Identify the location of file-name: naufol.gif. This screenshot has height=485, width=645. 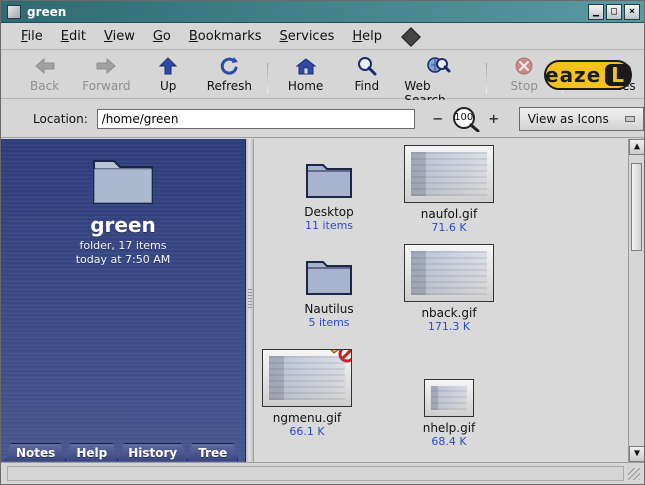
(449, 214).